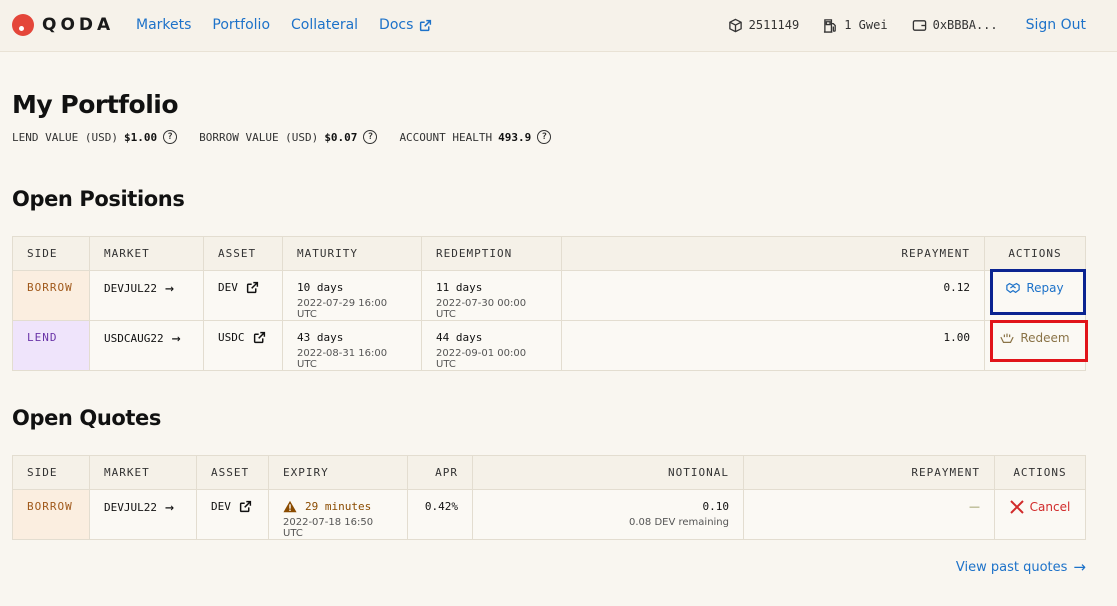 Image resolution: width=1117 pixels, height=606 pixels. What do you see at coordinates (320, 337) in the screenshot?
I see `maturity-days: 43 days` at bounding box center [320, 337].